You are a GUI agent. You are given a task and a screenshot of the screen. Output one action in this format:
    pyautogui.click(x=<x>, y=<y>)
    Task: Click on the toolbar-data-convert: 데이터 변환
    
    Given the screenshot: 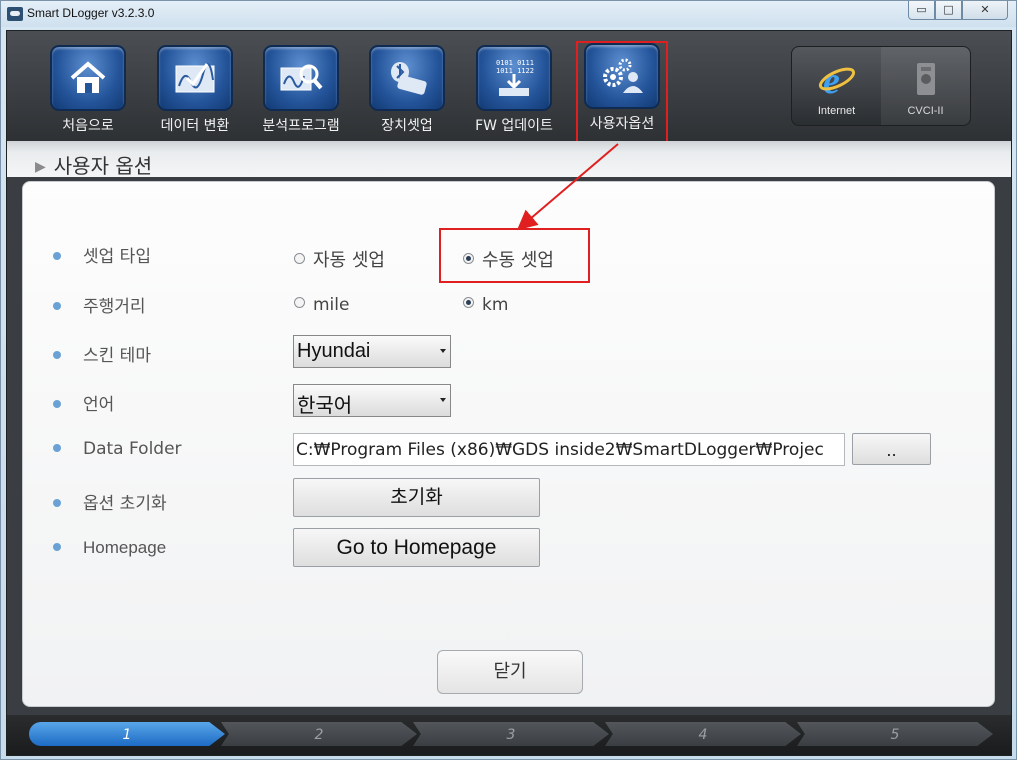 What is the action you would take?
    pyautogui.click(x=195, y=90)
    